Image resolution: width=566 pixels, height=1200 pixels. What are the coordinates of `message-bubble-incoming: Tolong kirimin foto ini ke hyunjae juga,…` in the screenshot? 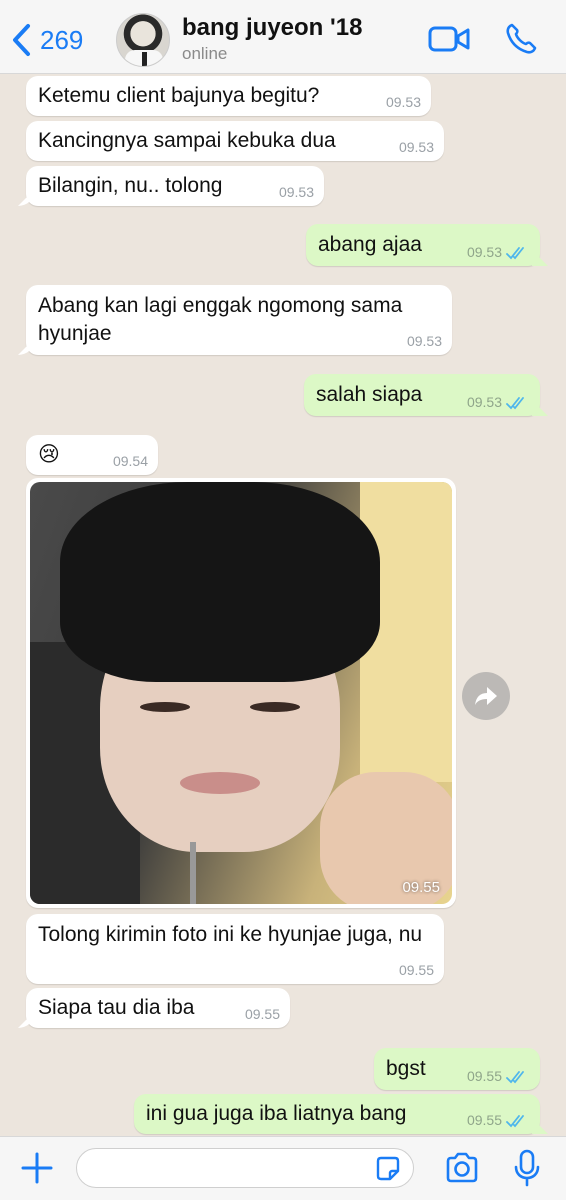 It's located at (235, 949).